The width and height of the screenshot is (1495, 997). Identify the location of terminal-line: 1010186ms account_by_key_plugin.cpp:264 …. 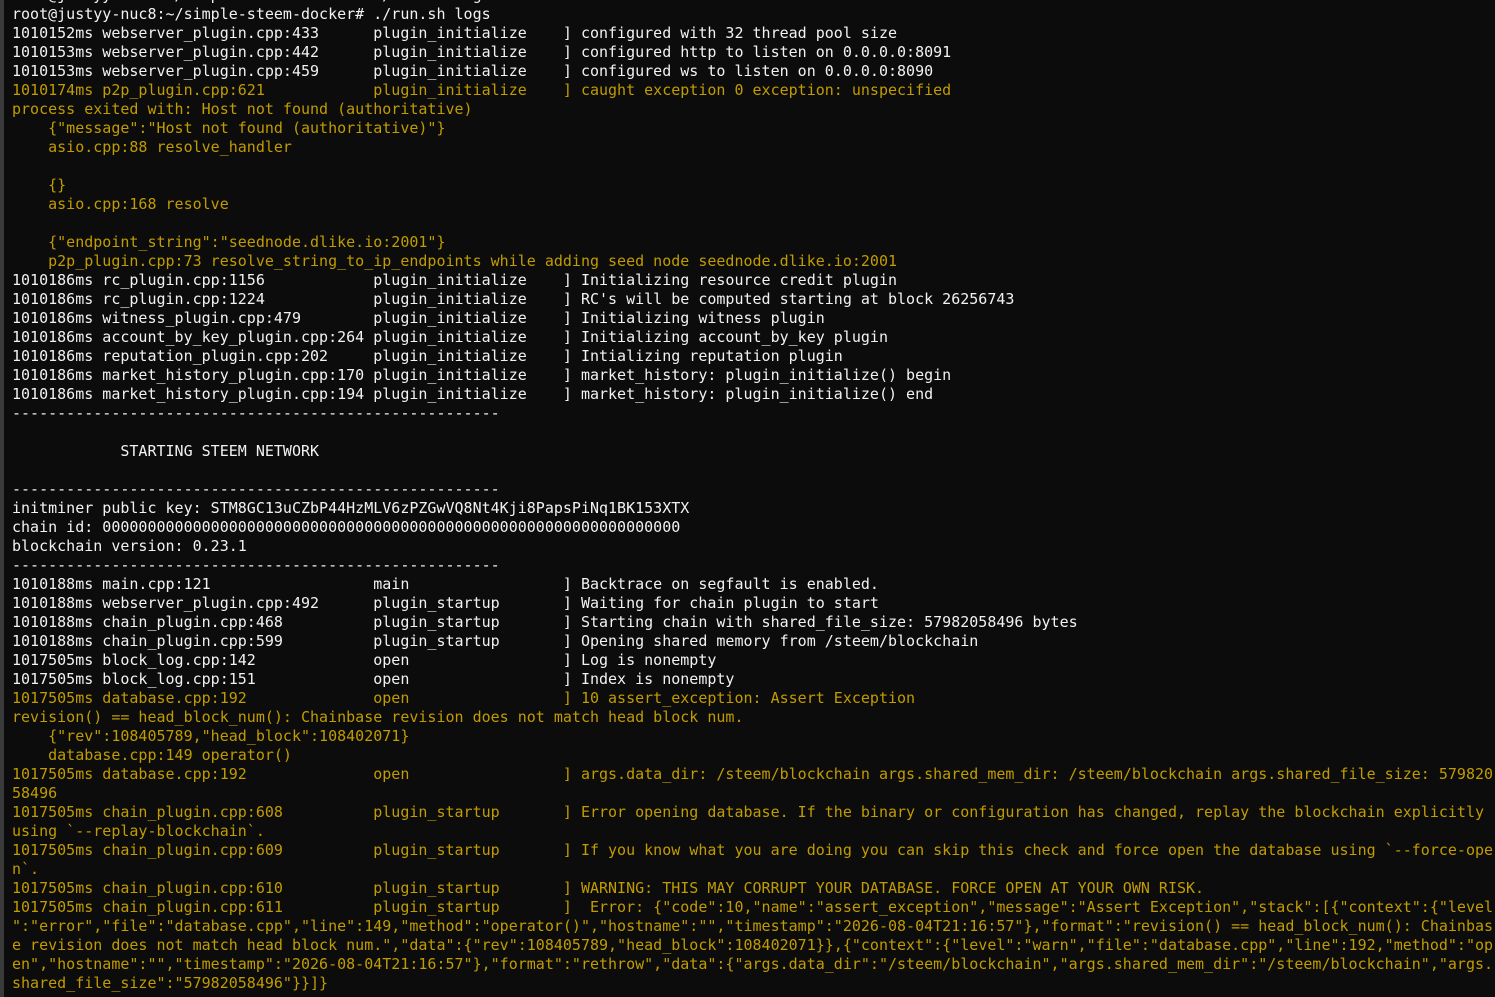
(450, 337).